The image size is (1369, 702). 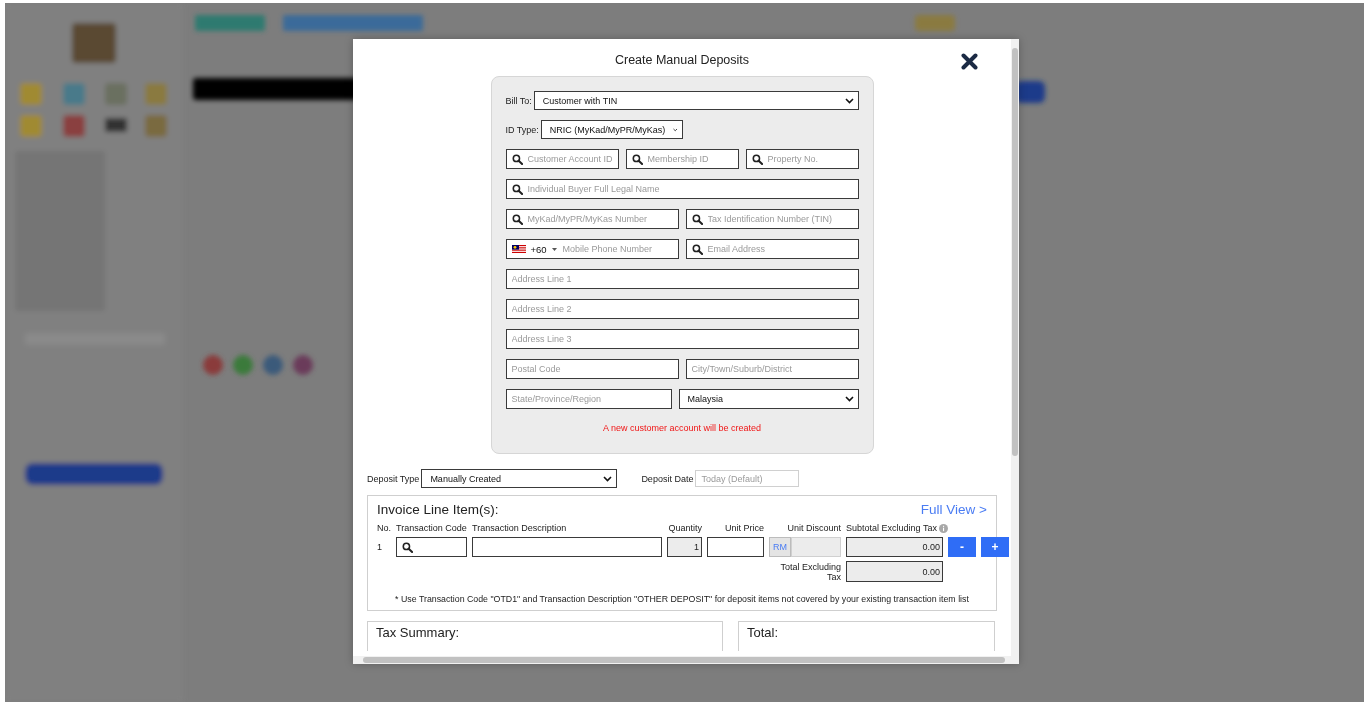 What do you see at coordinates (682, 279) in the screenshot?
I see `text-field: Address Line 1` at bounding box center [682, 279].